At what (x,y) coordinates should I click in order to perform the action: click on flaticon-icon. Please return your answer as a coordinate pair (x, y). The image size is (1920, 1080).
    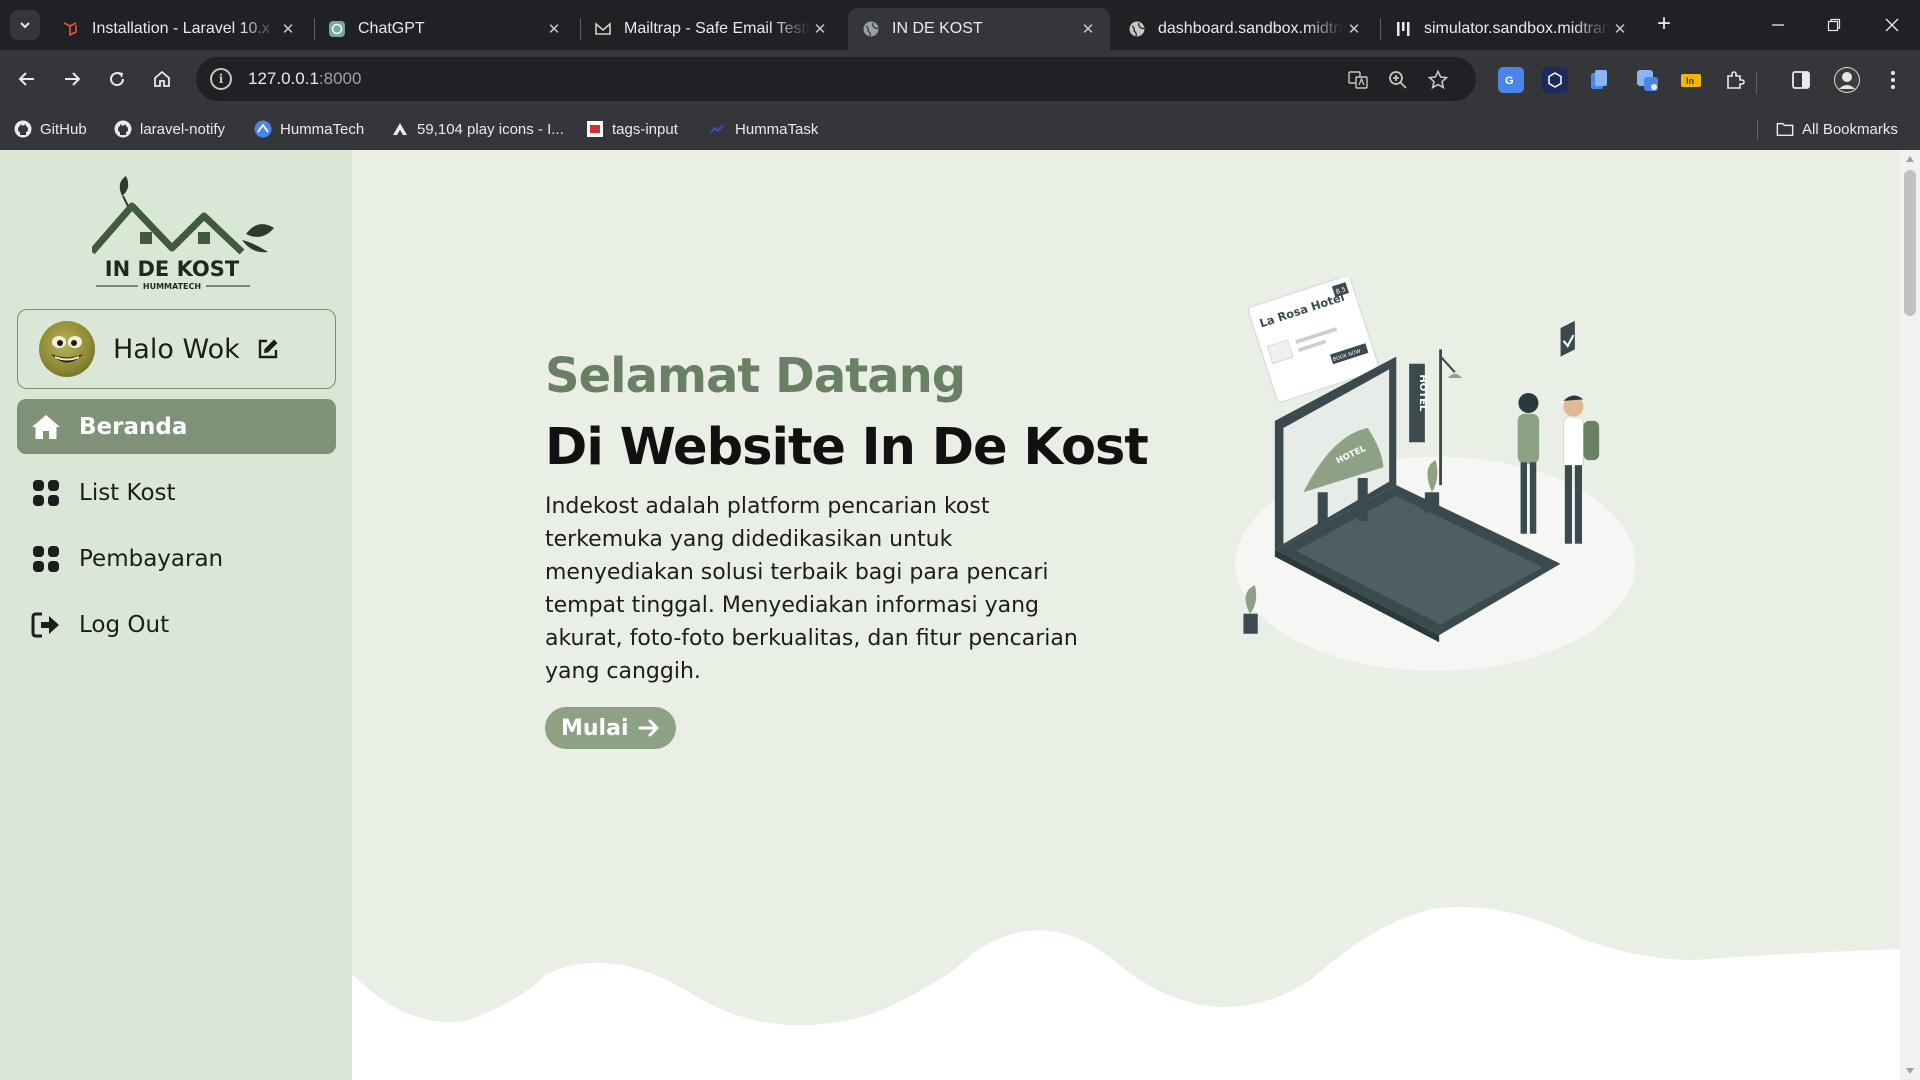
    Looking at the image, I should click on (400, 129).